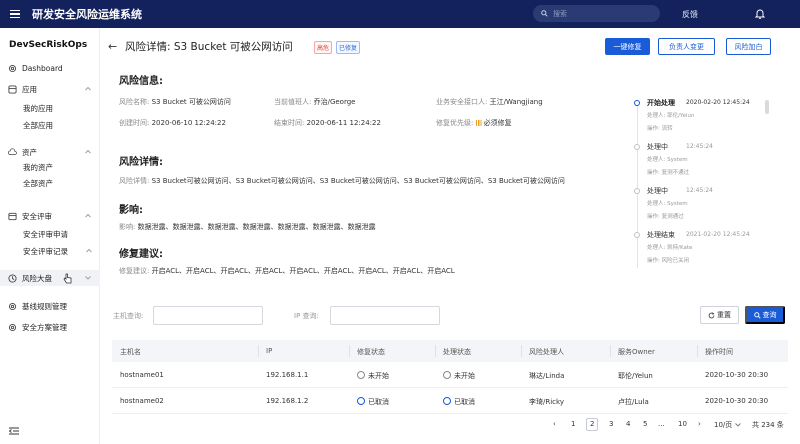 The width and height of the screenshot is (800, 444). I want to click on col-handler: 风险处理人, so click(546, 352).